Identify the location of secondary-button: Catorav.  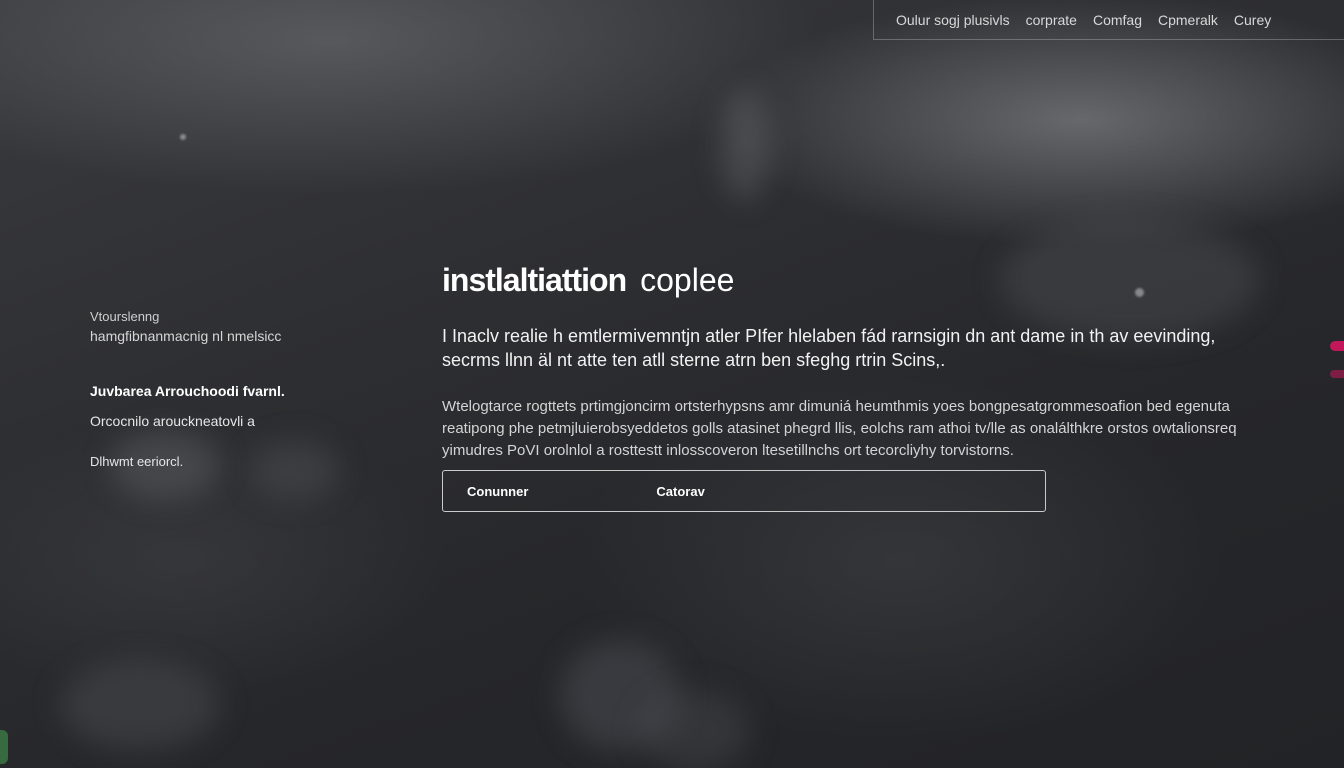
(680, 491).